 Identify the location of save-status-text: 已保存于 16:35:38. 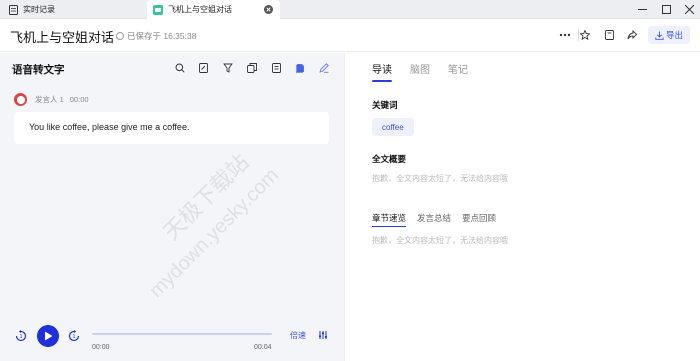
(162, 36).